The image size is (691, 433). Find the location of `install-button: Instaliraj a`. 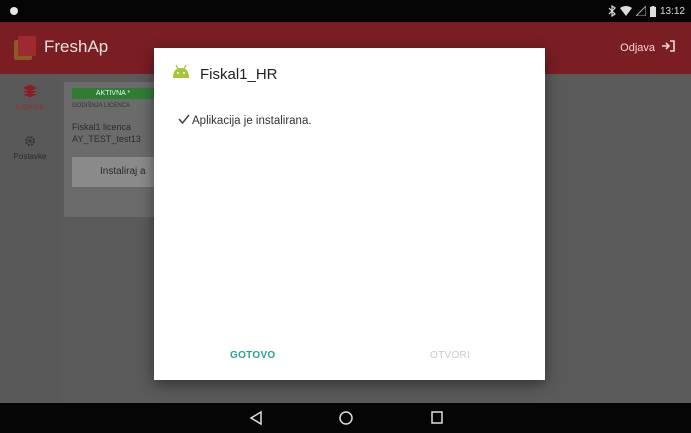

install-button: Instaliraj a is located at coordinates (117, 172).